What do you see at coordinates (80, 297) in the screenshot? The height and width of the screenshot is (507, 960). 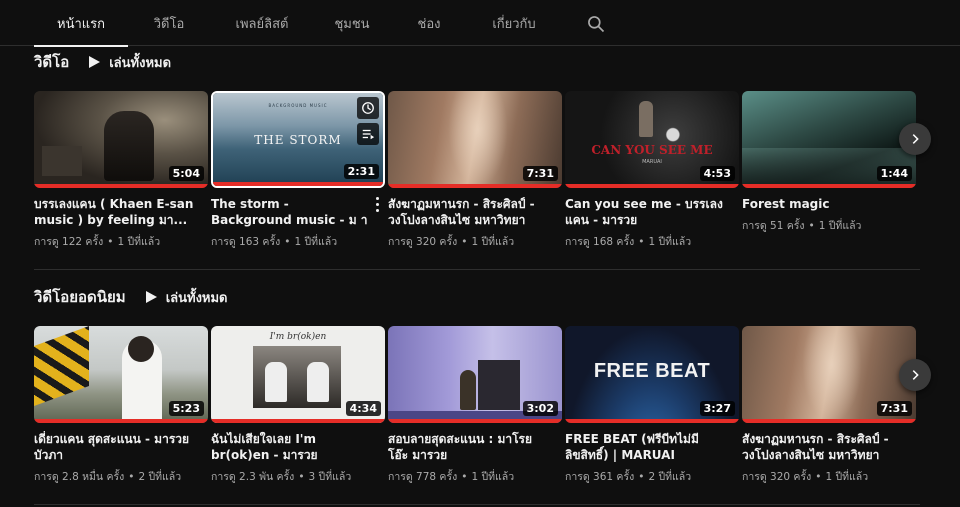 I see `section-title: วิดีโอยอดนิยม` at bounding box center [80, 297].